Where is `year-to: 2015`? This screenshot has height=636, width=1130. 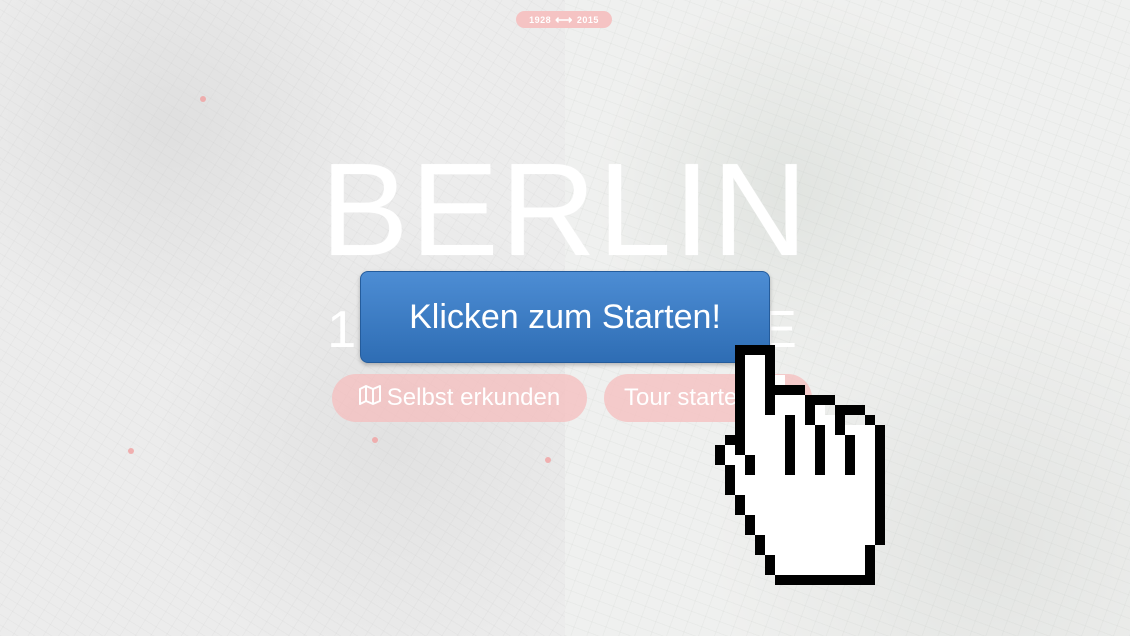 year-to: 2015 is located at coordinates (587, 19).